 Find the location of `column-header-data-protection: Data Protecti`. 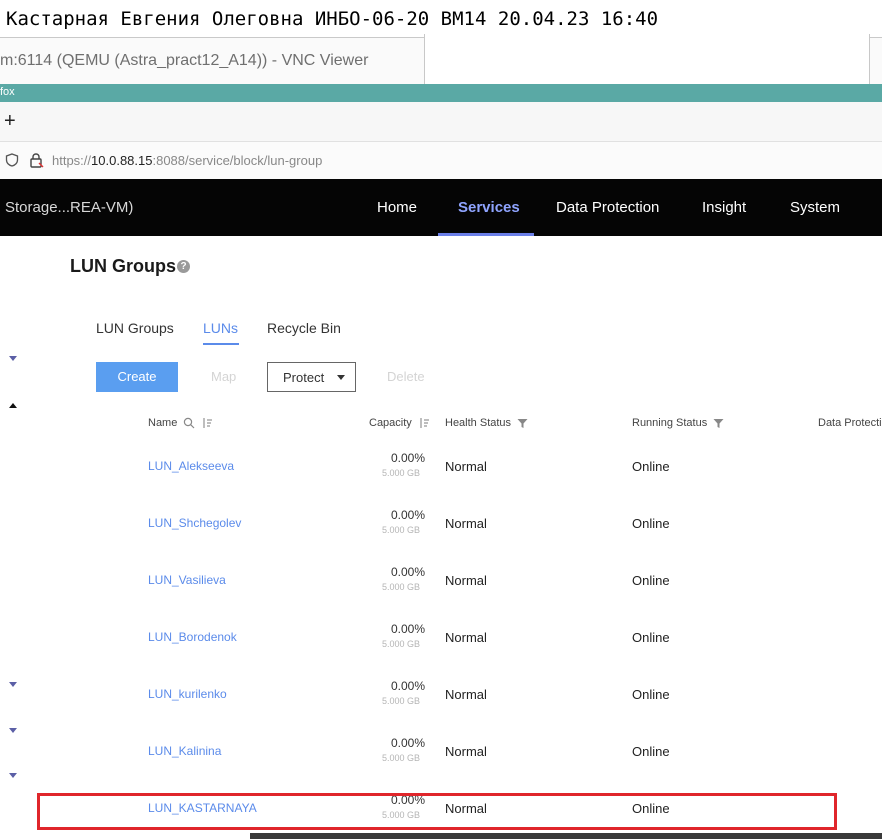

column-header-data-protection: Data Protecti is located at coordinates (850, 423).